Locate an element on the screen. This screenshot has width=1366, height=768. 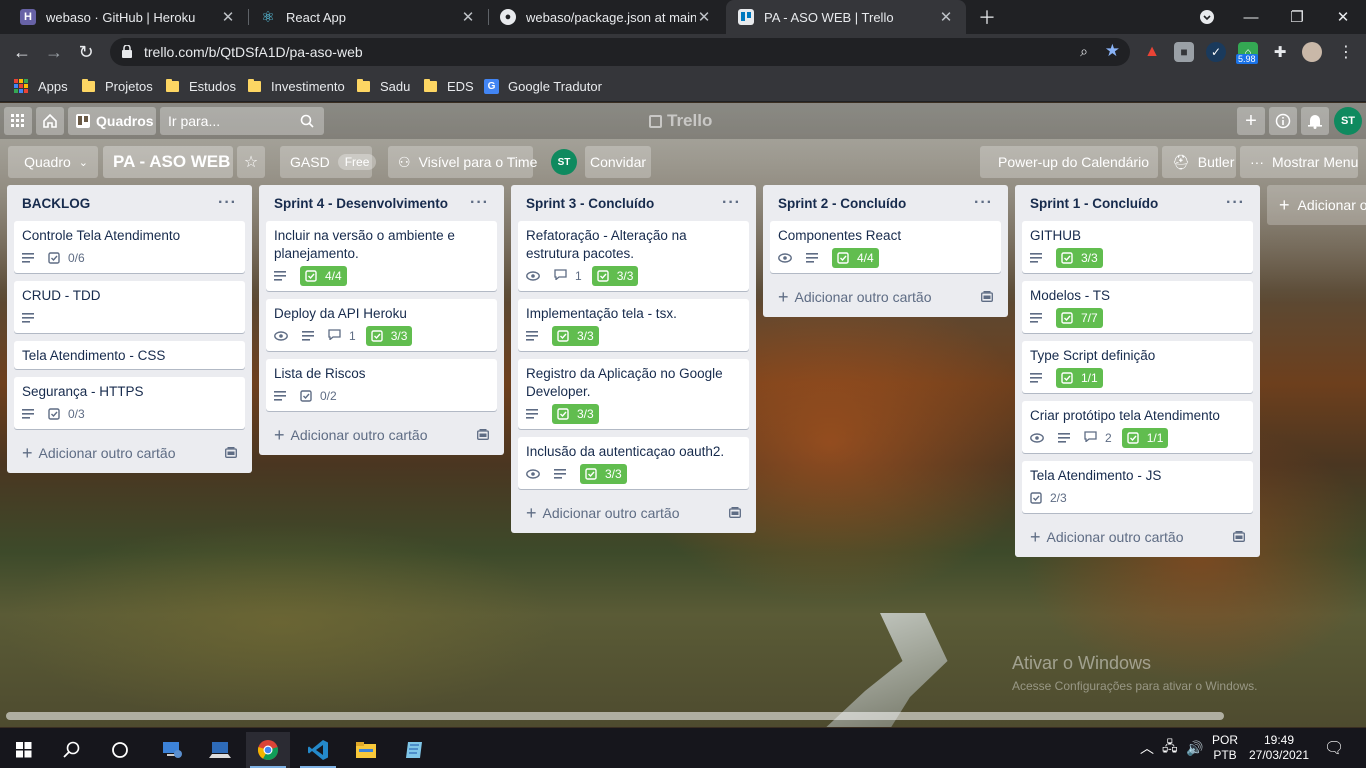
list-title: Sprint 1 - Concluído is located at coordinates (1094, 203).